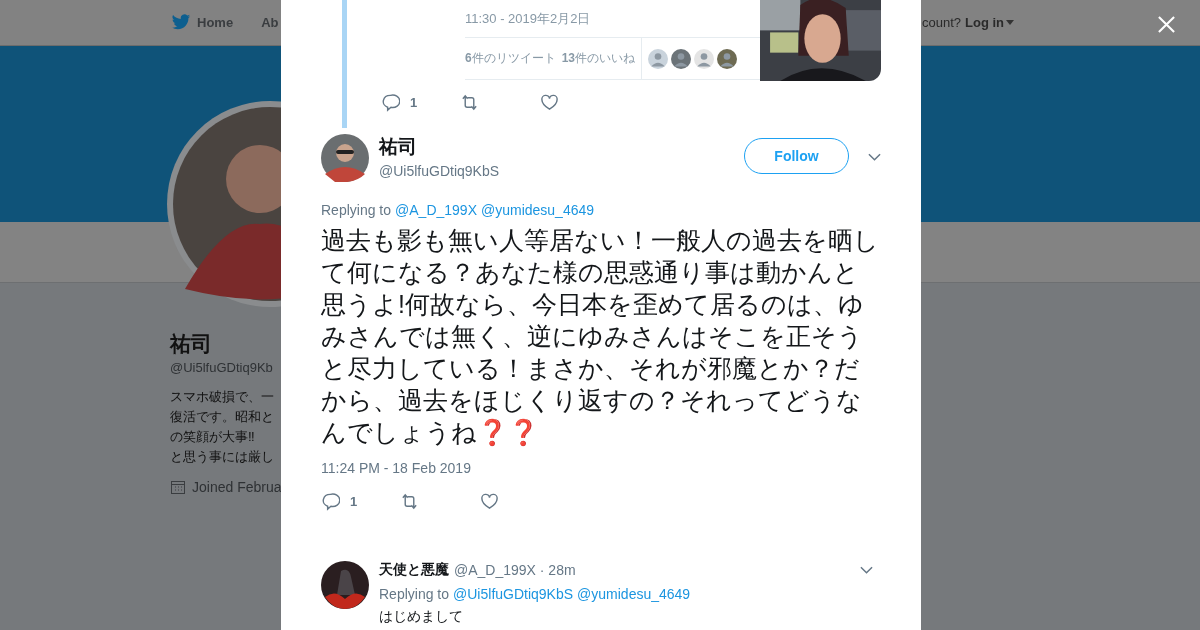 The width and height of the screenshot is (1200, 630). Describe the element at coordinates (796, 156) in the screenshot. I see `follow-button: Follow` at that location.